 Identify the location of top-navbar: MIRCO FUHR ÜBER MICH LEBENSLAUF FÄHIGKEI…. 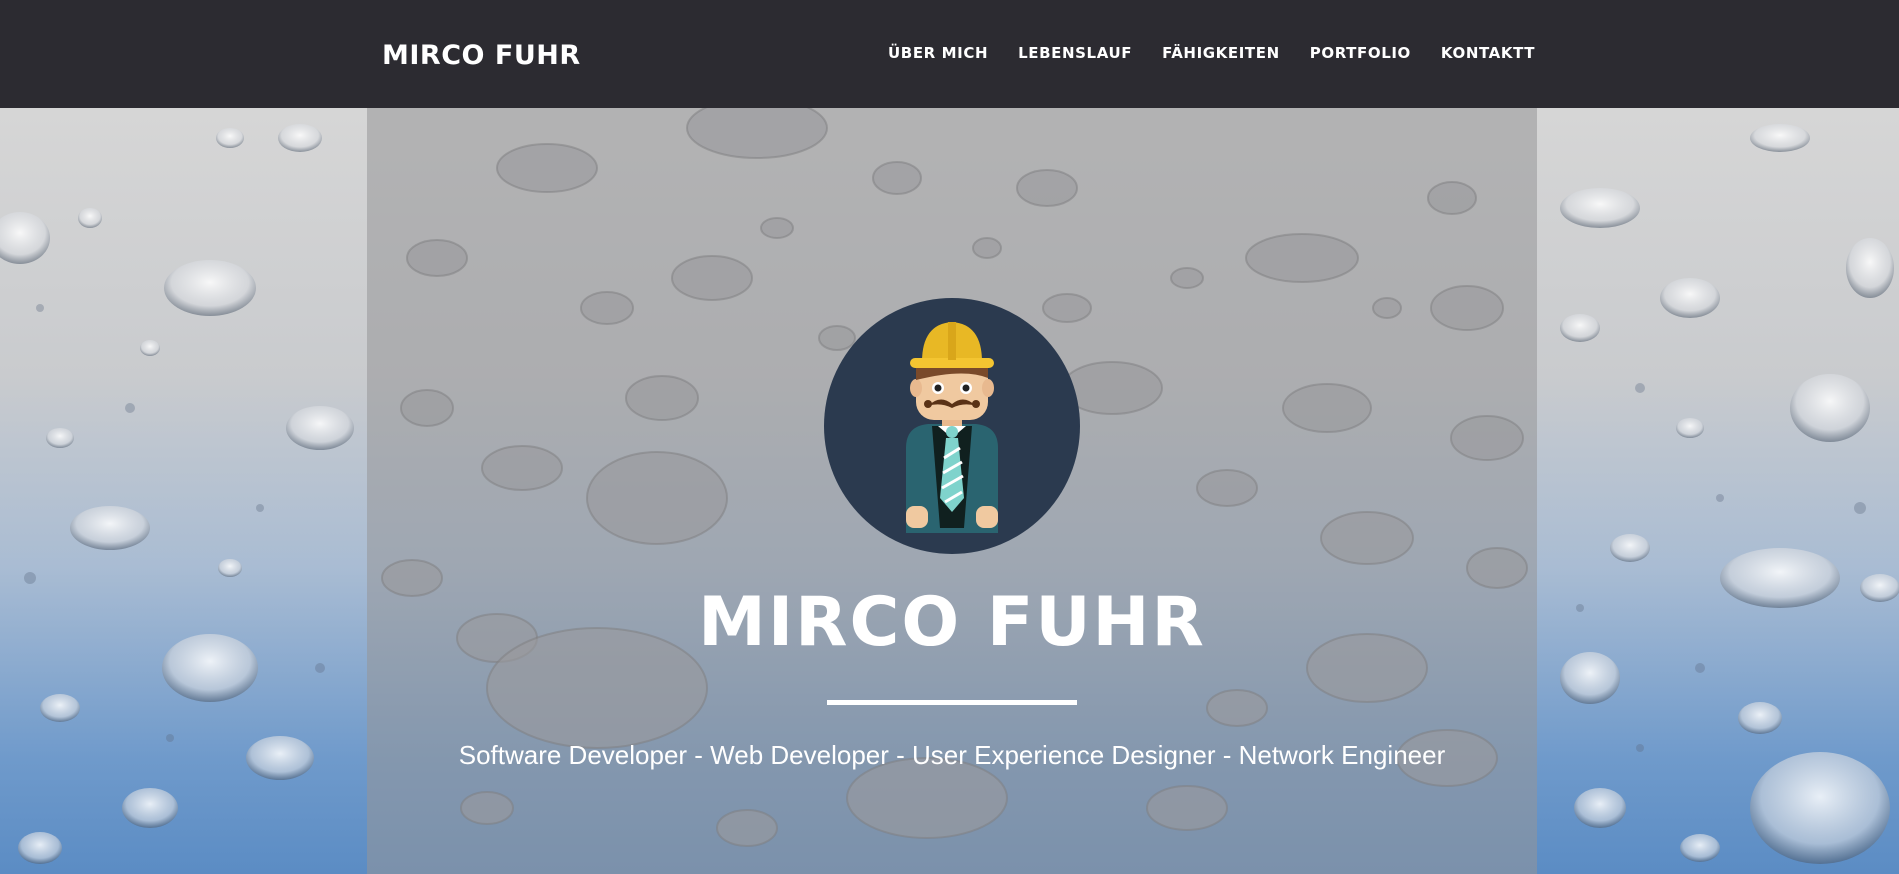
(949, 54).